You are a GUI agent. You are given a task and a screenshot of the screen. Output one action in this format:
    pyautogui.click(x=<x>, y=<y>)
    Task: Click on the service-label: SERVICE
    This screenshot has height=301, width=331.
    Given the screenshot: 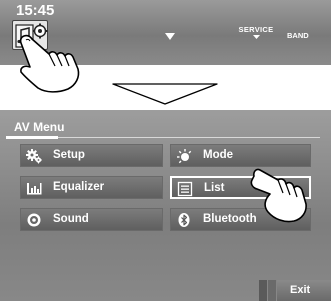 What is the action you would take?
    pyautogui.click(x=256, y=29)
    